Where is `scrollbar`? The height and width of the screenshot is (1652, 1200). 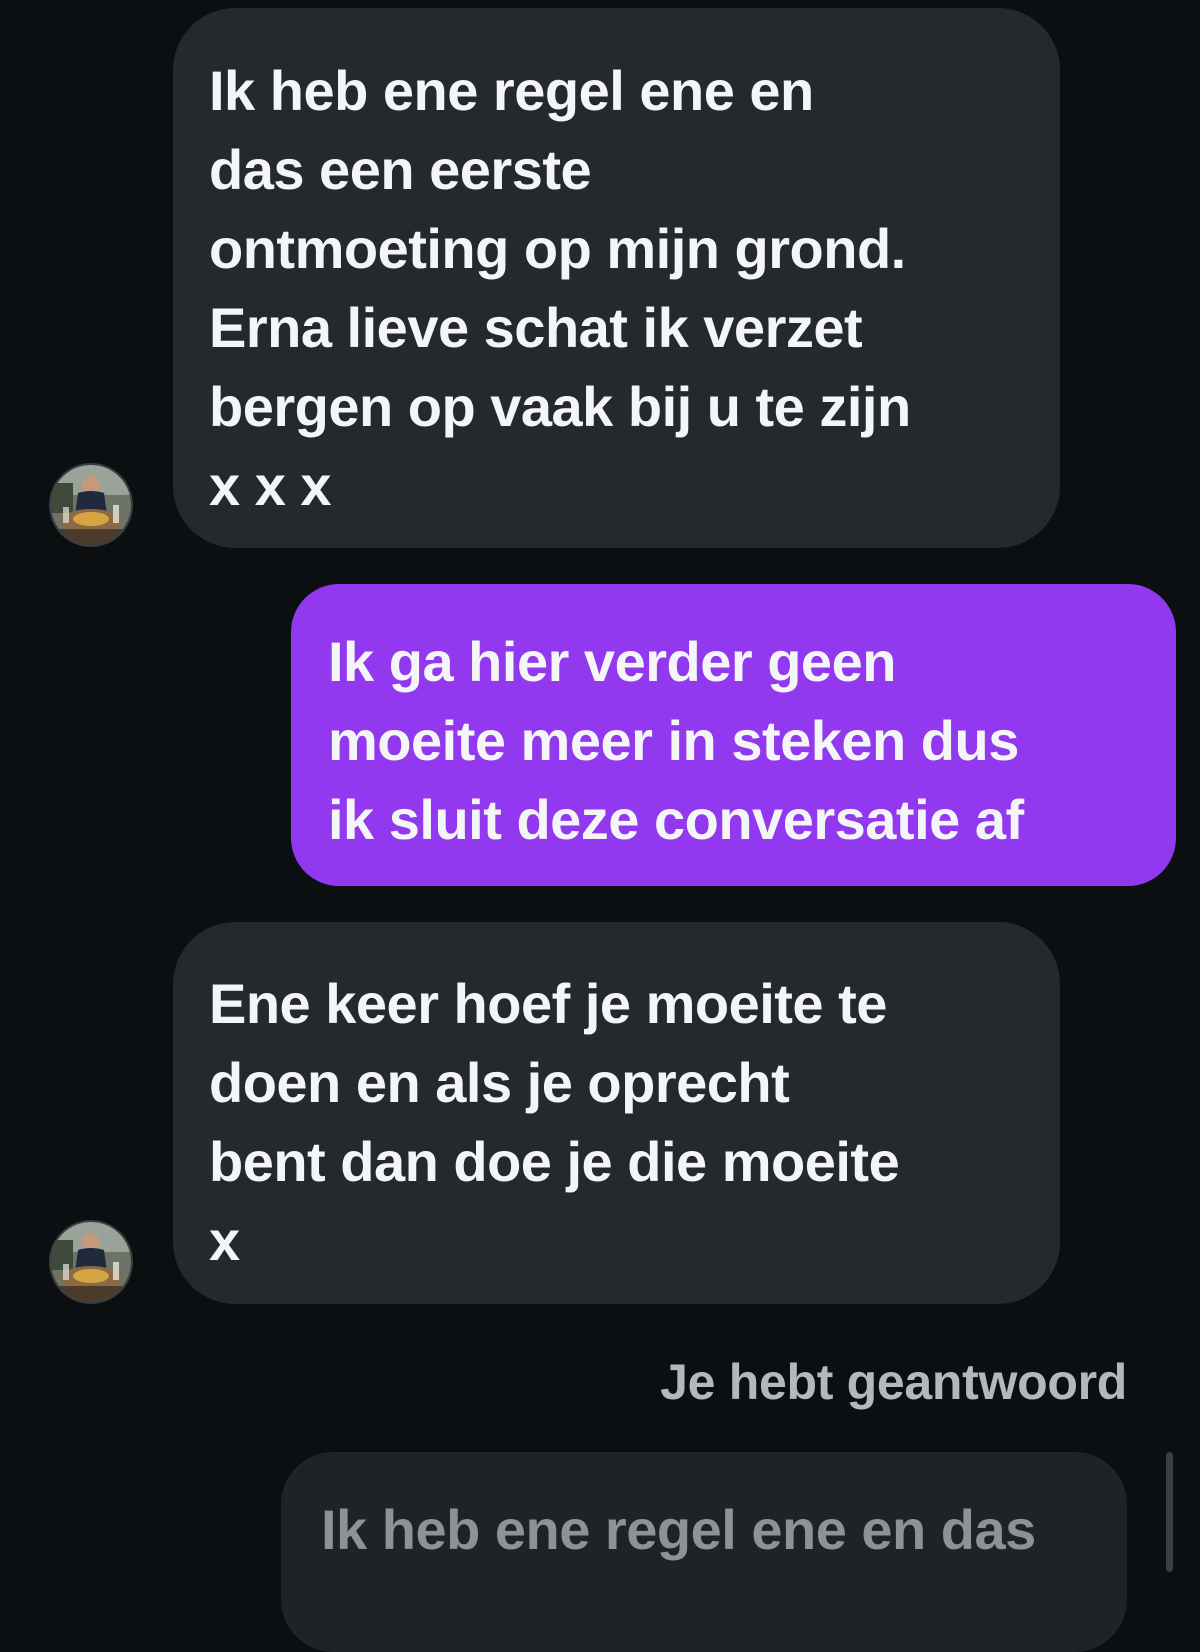 scrollbar is located at coordinates (1169, 1512).